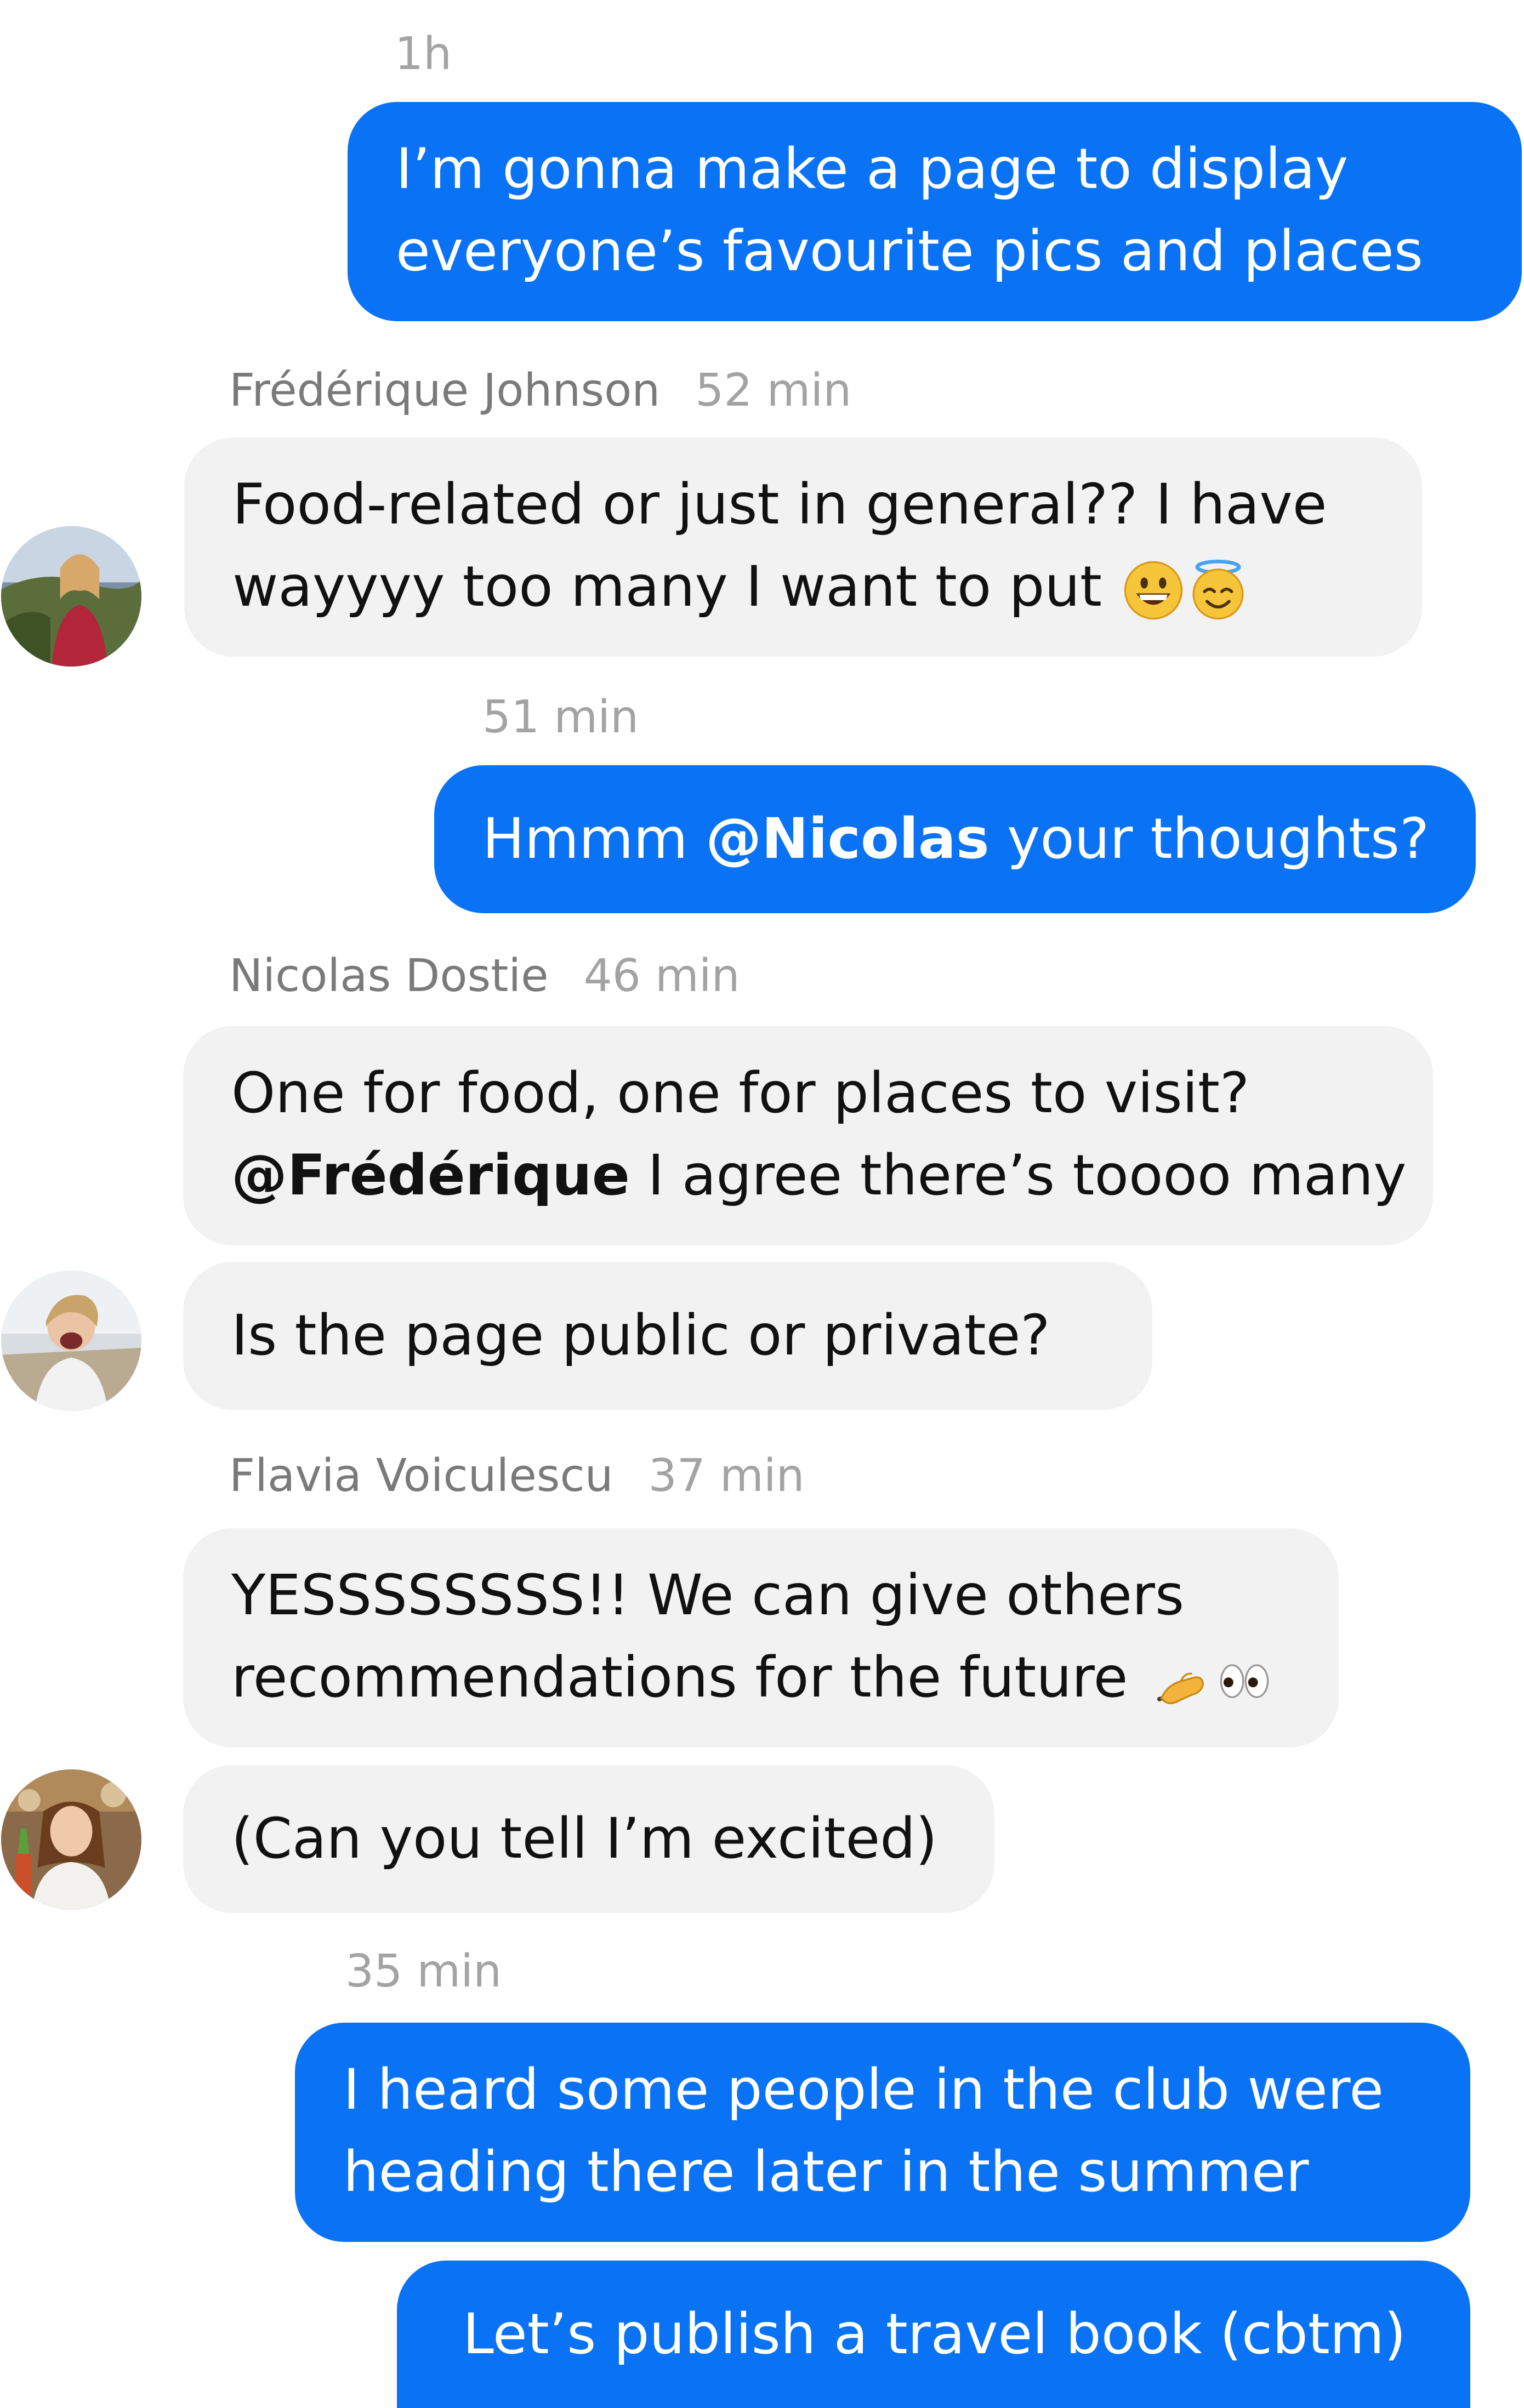 The width and height of the screenshot is (1524, 2408). What do you see at coordinates (872, 169) in the screenshot?
I see `message-line: I’m gonna make a page to display` at bounding box center [872, 169].